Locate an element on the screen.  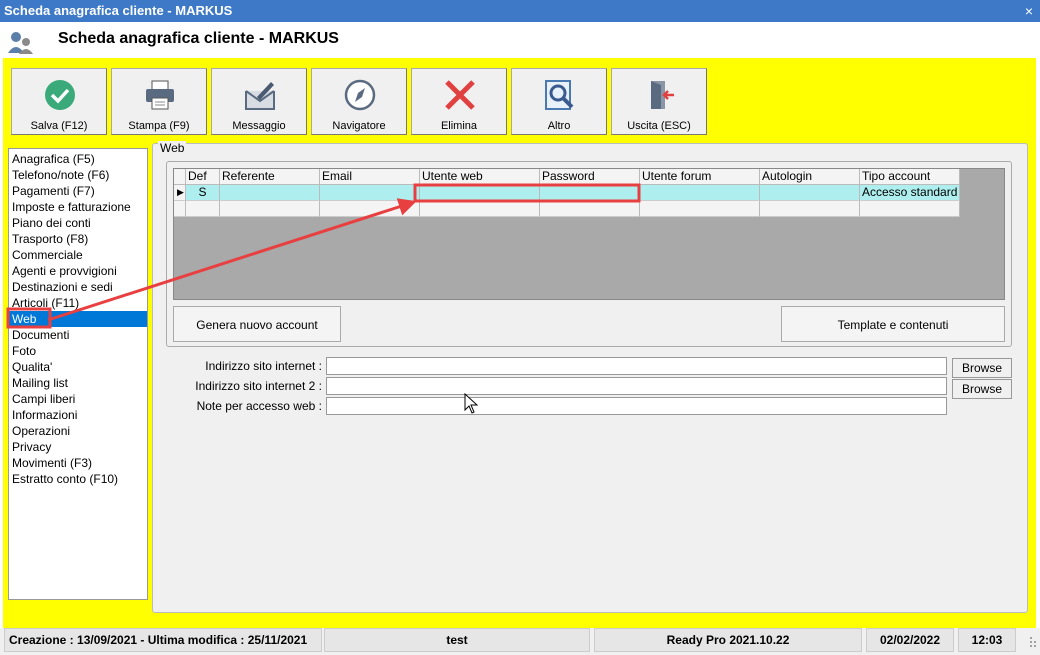
print-label: Stampa (F9) is located at coordinates (159, 126).